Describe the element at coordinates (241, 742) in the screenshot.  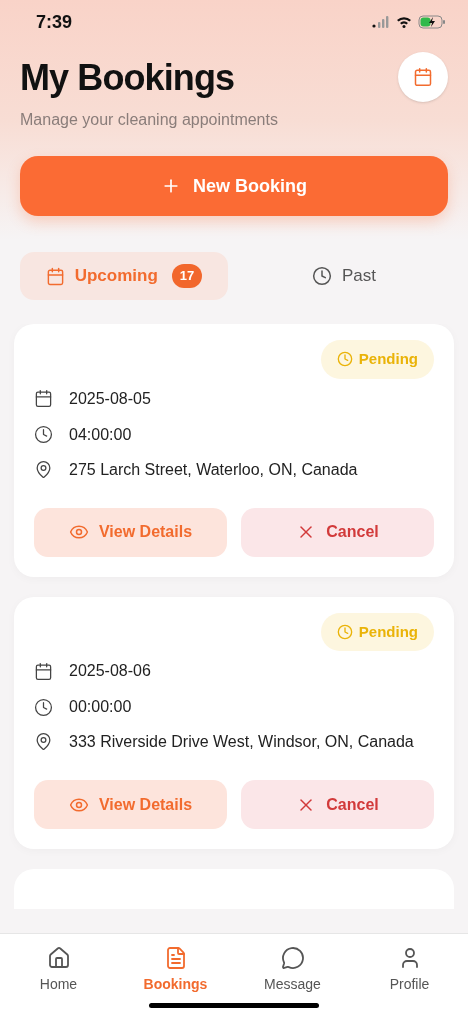
I see `booking-address: 333 Riverside Drive West, Windsor, ON, Canada` at that location.